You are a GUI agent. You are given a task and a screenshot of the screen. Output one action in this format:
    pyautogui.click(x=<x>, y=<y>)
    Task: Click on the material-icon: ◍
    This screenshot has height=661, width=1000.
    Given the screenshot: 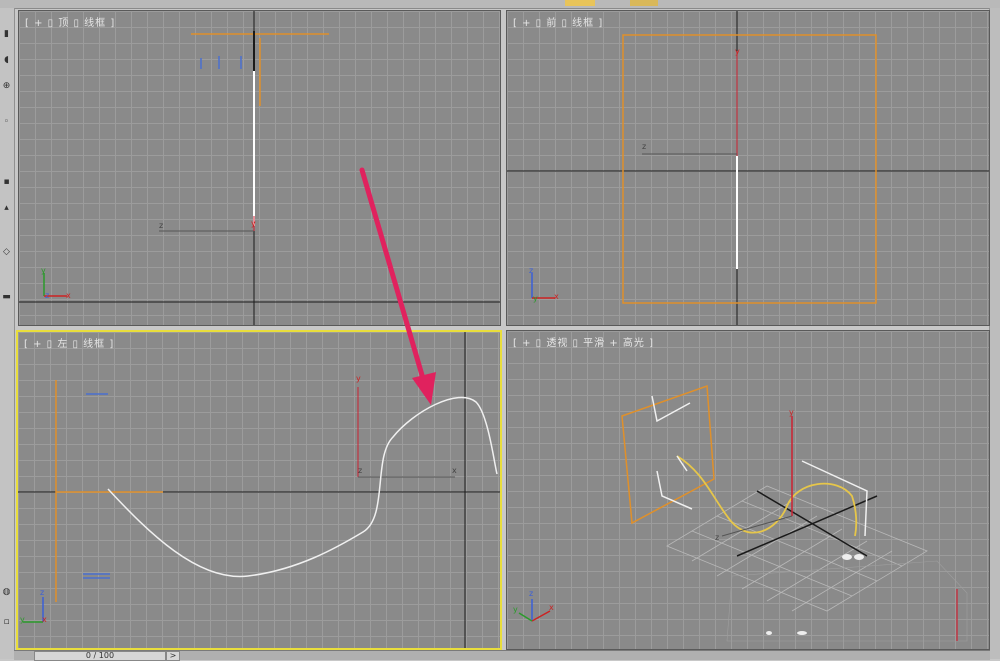 What is the action you would take?
    pyautogui.click(x=6, y=592)
    